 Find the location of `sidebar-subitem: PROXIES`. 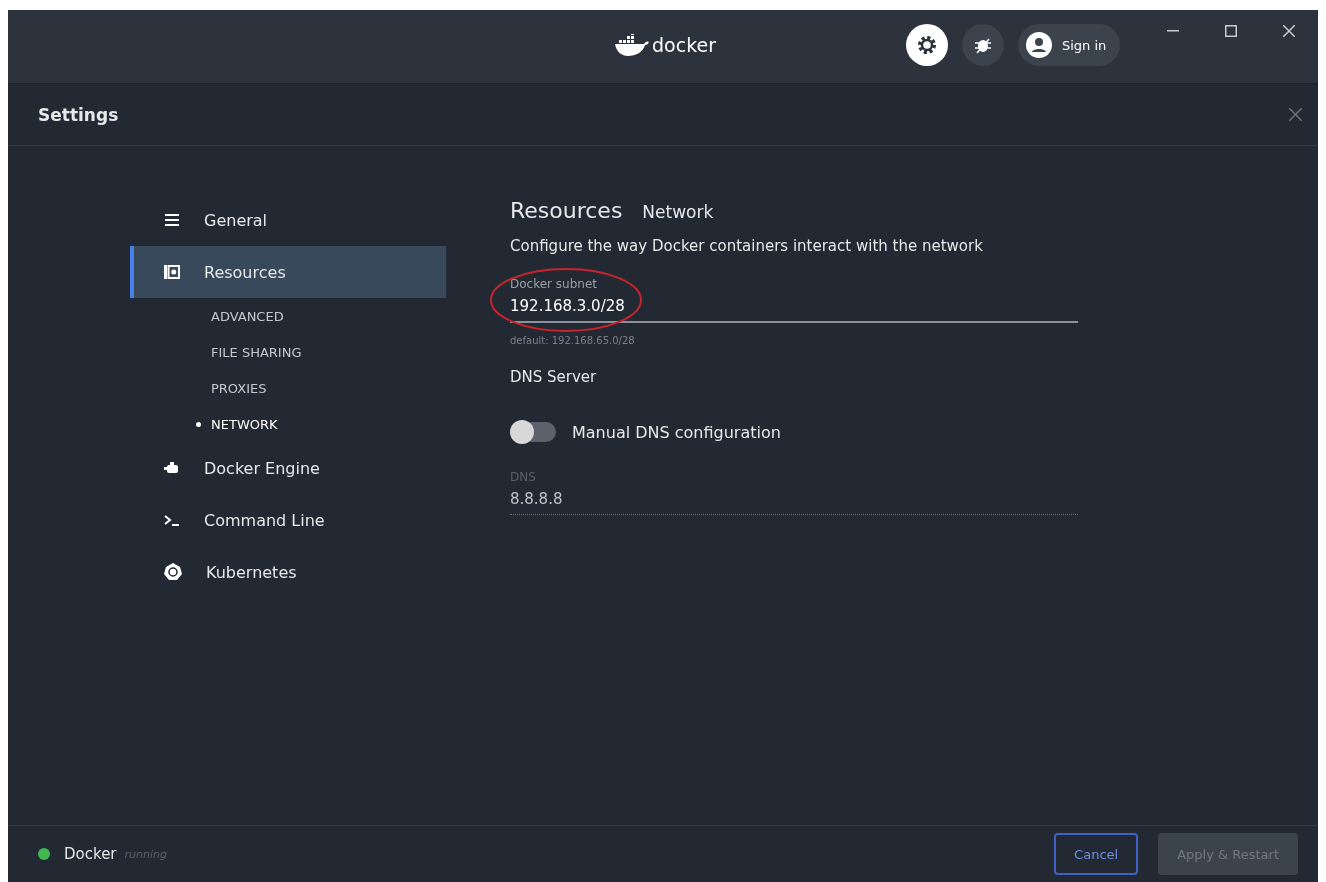

sidebar-subitem: PROXIES is located at coordinates (288, 388).